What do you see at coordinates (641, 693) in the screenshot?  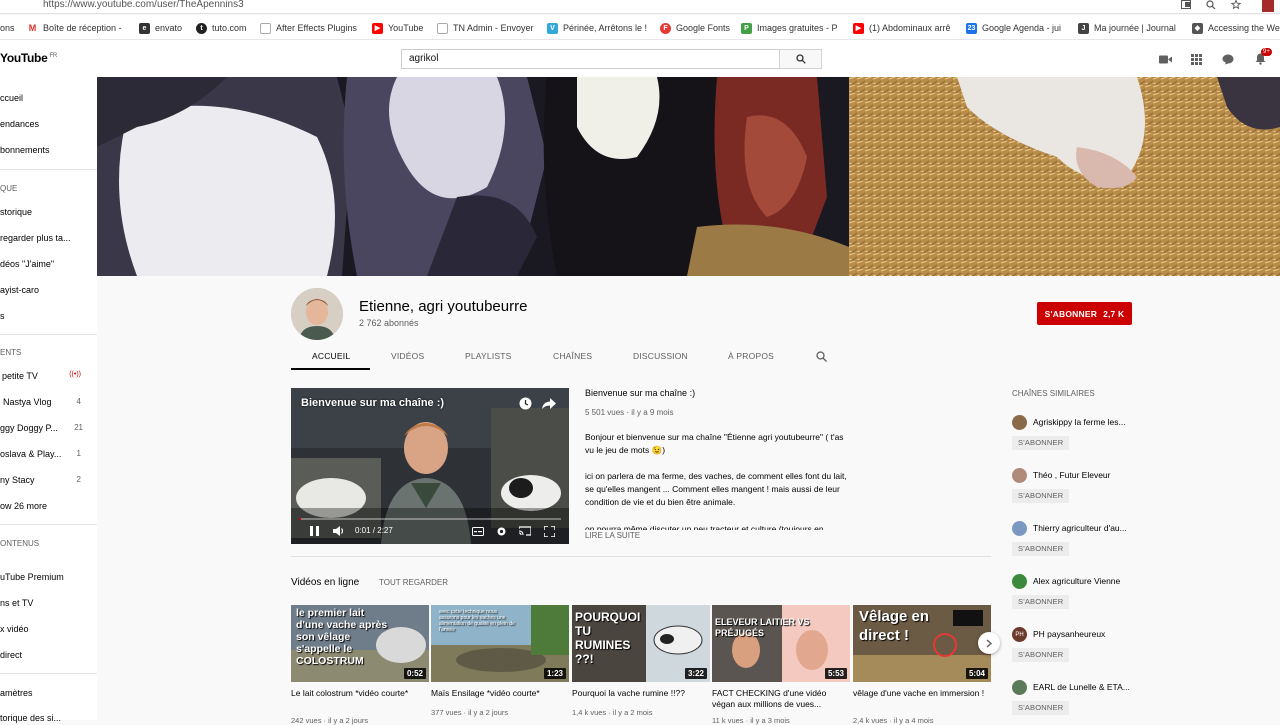 I see `video-title: Pourquoi la vache rumine !!??` at bounding box center [641, 693].